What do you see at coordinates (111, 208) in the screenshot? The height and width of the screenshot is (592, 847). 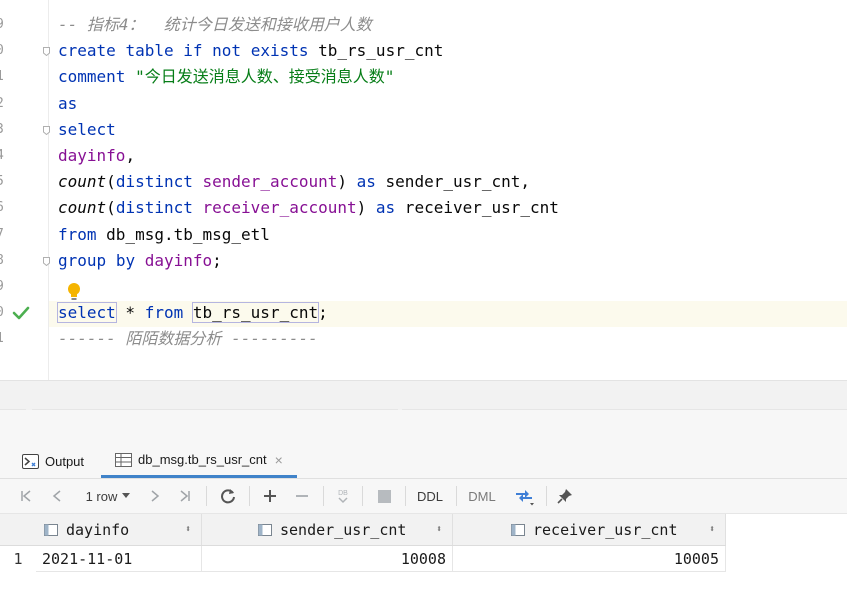 I see `code-token: (` at bounding box center [111, 208].